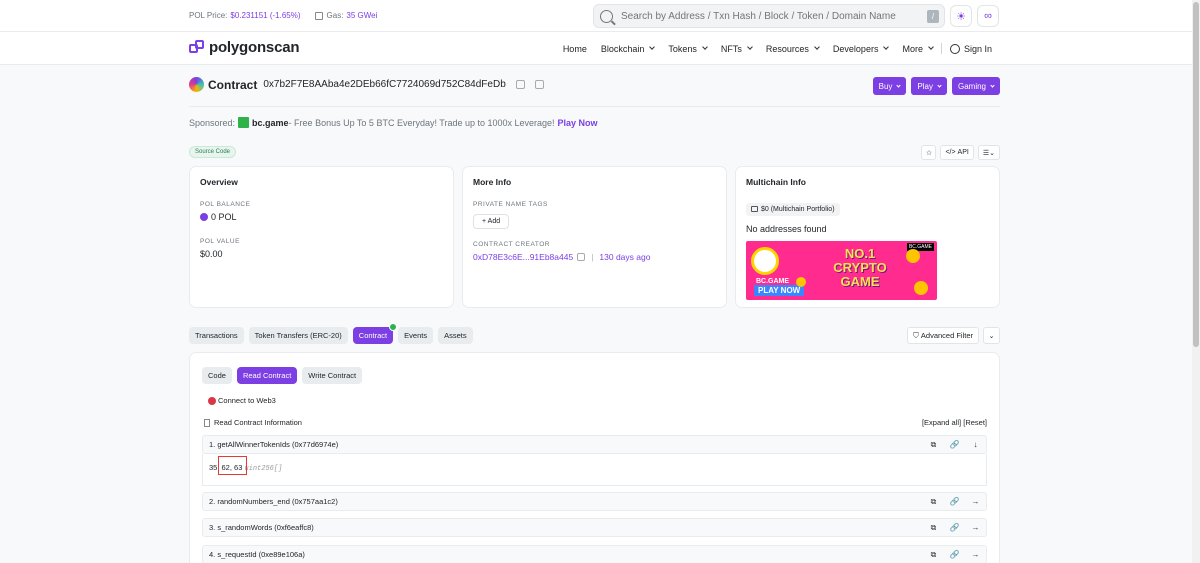 The width and height of the screenshot is (1200, 563). Describe the element at coordinates (594, 257) in the screenshot. I see `contract-creator: 0xD78E3c6E...91Eb8a445 | 130 days ago` at that location.